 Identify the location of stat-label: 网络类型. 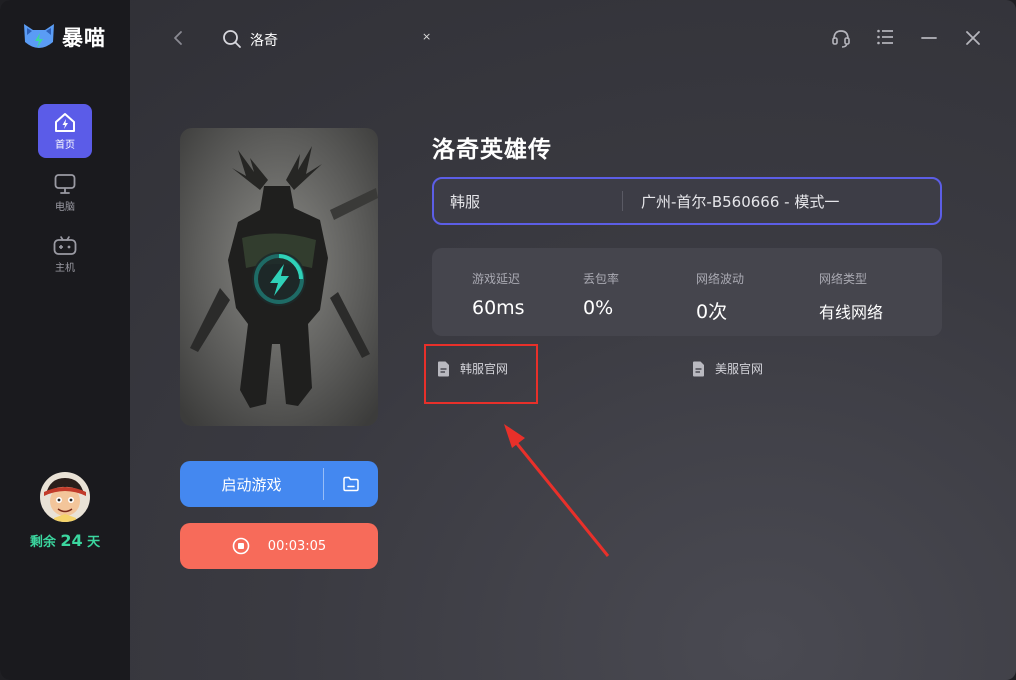
(843, 279).